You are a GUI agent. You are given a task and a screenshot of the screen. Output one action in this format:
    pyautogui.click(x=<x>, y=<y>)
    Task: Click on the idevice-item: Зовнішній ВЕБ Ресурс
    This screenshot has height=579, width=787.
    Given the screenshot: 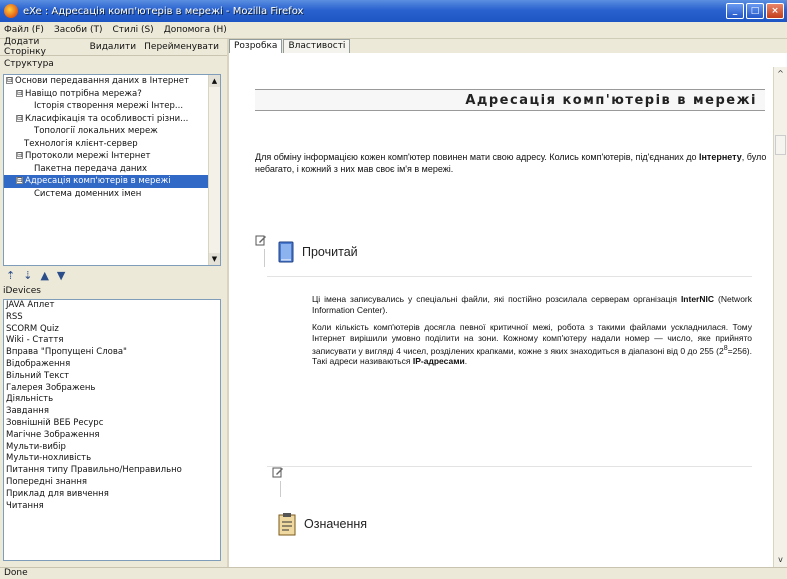 What is the action you would take?
    pyautogui.click(x=113, y=424)
    